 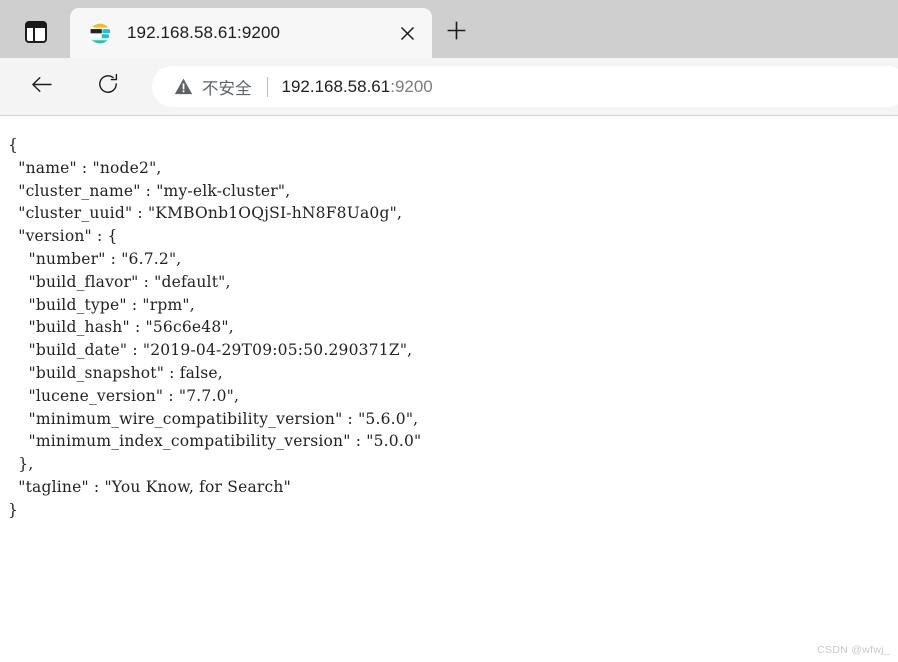 I want to click on browser-toolbar: 不安全 192.168.58.61 :9200, so click(x=449, y=87).